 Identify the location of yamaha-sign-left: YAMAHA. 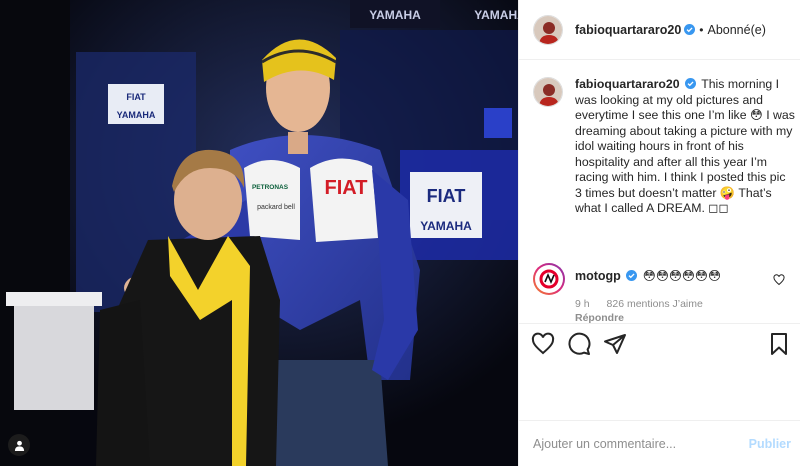
(136, 115).